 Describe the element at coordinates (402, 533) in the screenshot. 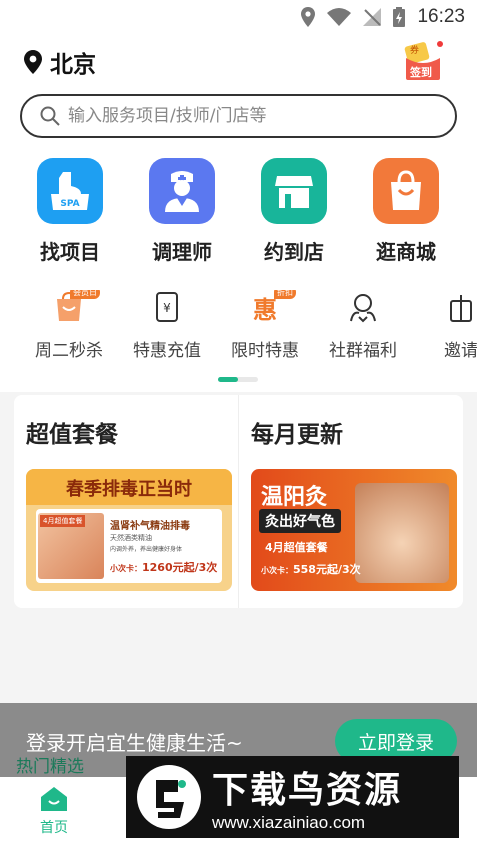

I see `banner-photo` at that location.